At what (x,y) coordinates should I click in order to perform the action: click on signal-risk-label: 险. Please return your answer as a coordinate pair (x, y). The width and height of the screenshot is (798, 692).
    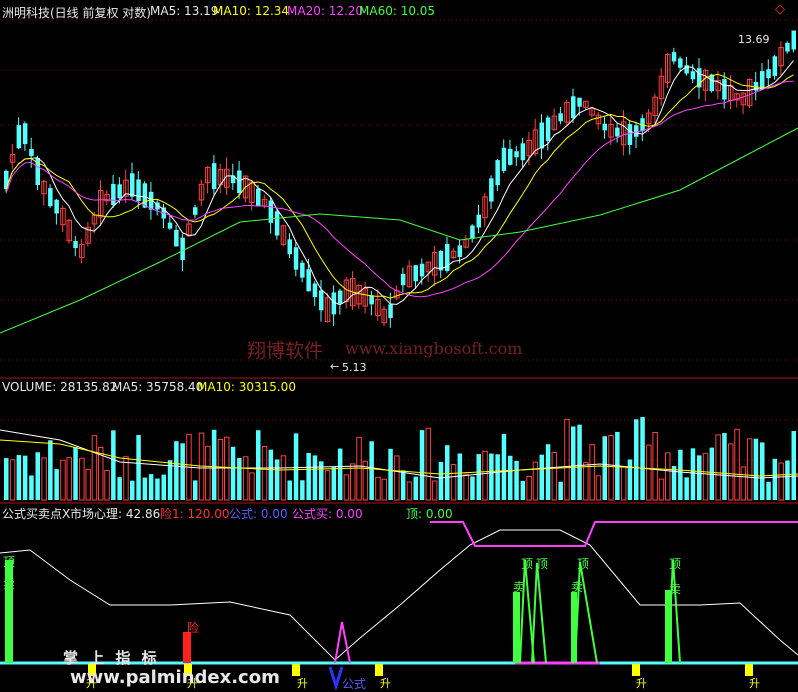
    Looking at the image, I should click on (193, 628).